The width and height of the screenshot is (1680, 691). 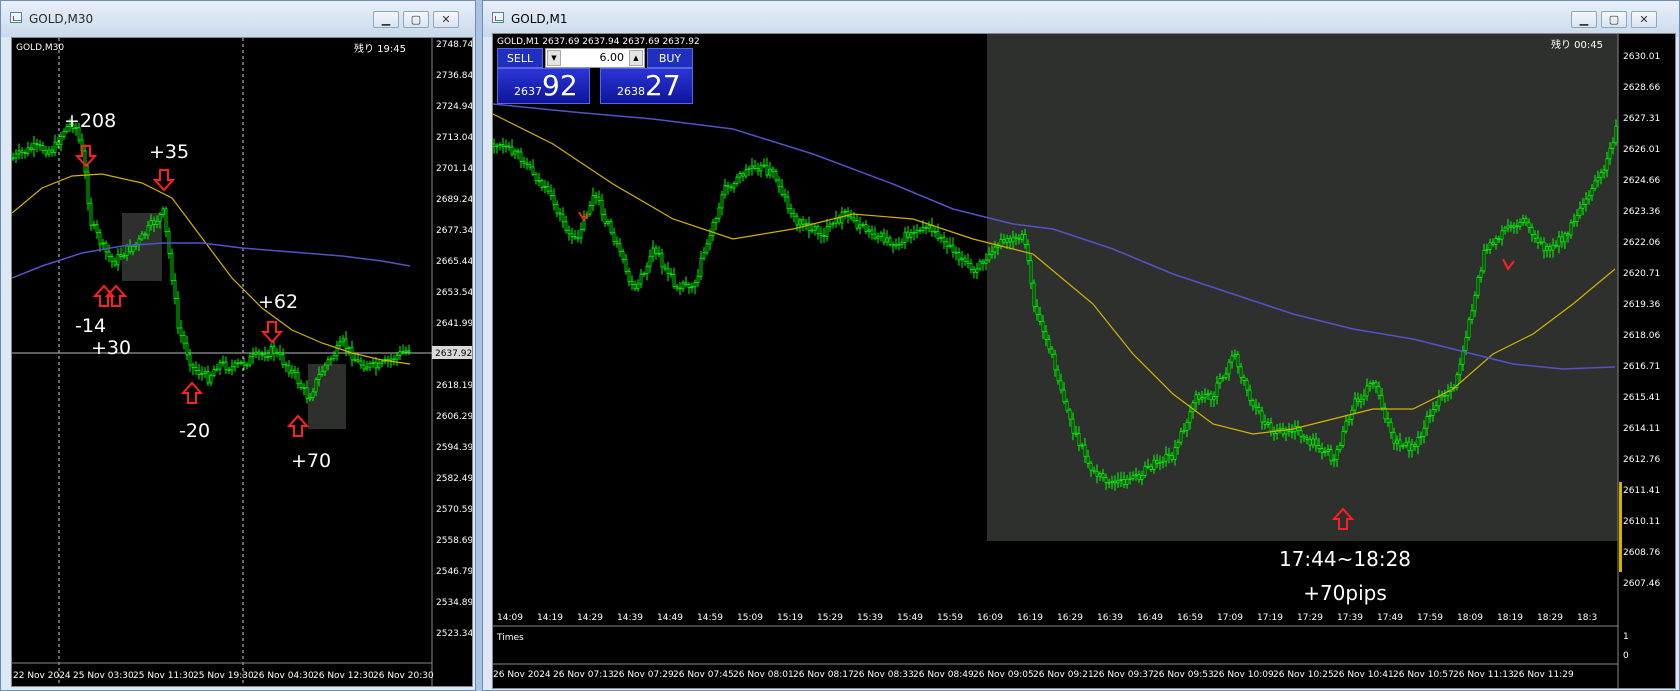 What do you see at coordinates (830, 618) in the screenshot?
I see `time-tick: 15:29` at bounding box center [830, 618].